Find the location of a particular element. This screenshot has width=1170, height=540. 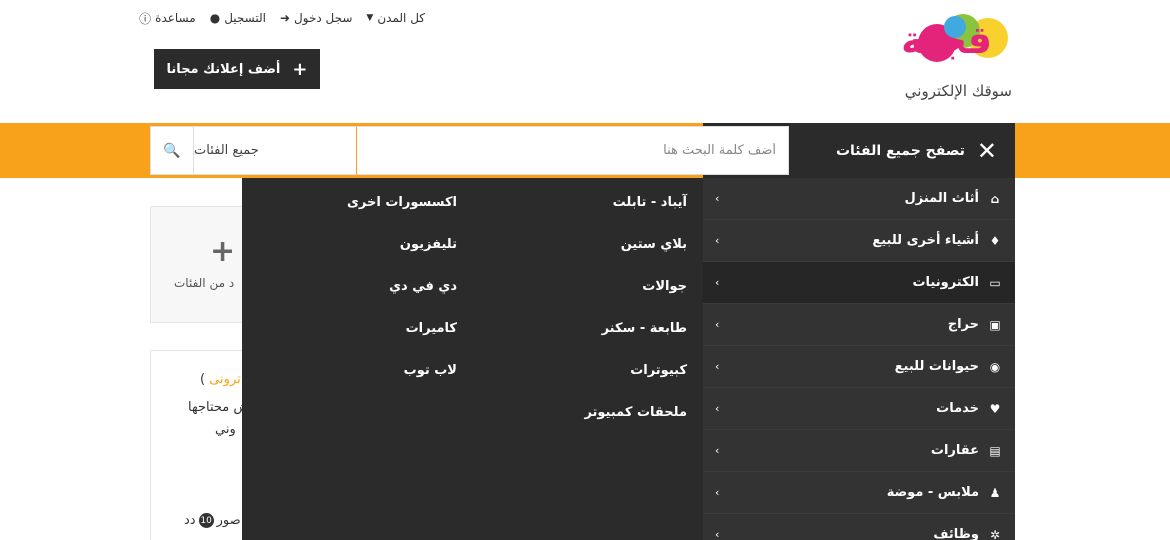

heart-icon: ♥ is located at coordinates (995, 408).